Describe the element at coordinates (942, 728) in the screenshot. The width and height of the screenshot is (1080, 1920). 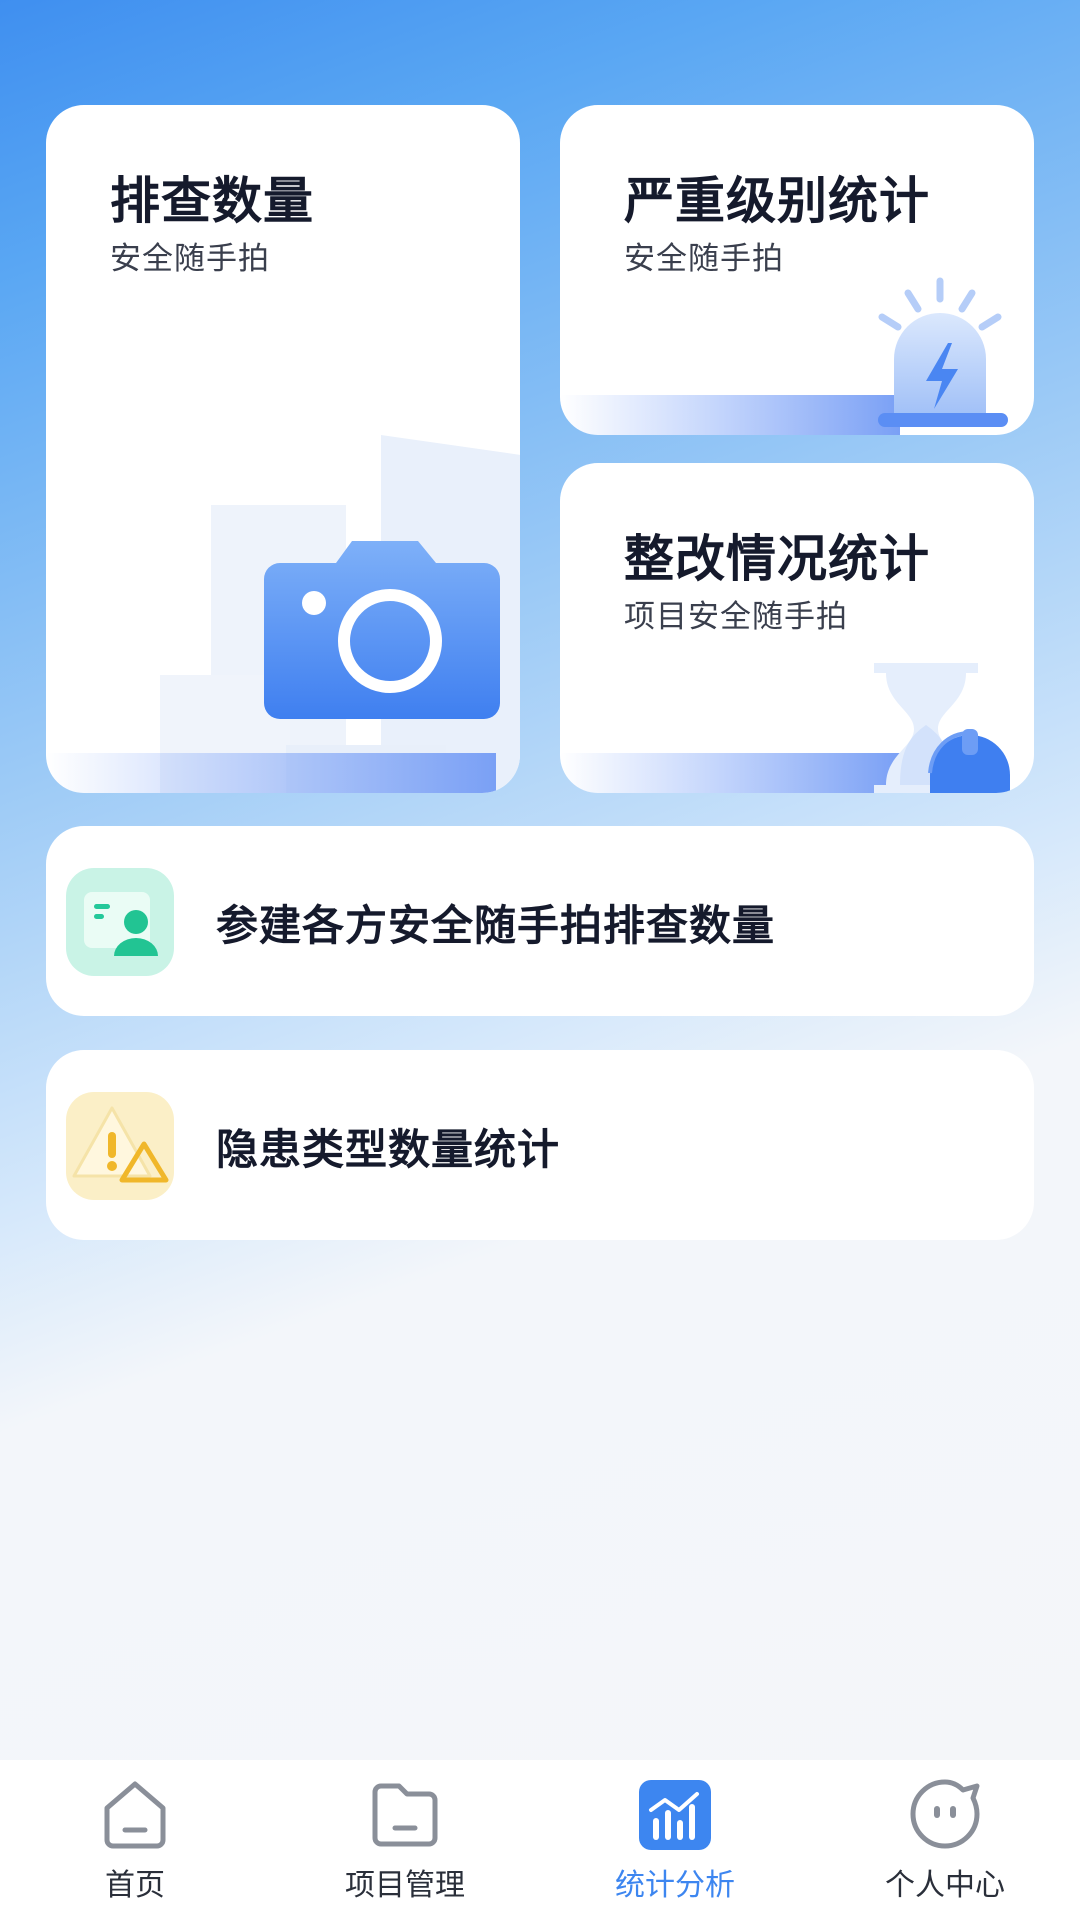
I see `hourglass-helmet-icon` at that location.